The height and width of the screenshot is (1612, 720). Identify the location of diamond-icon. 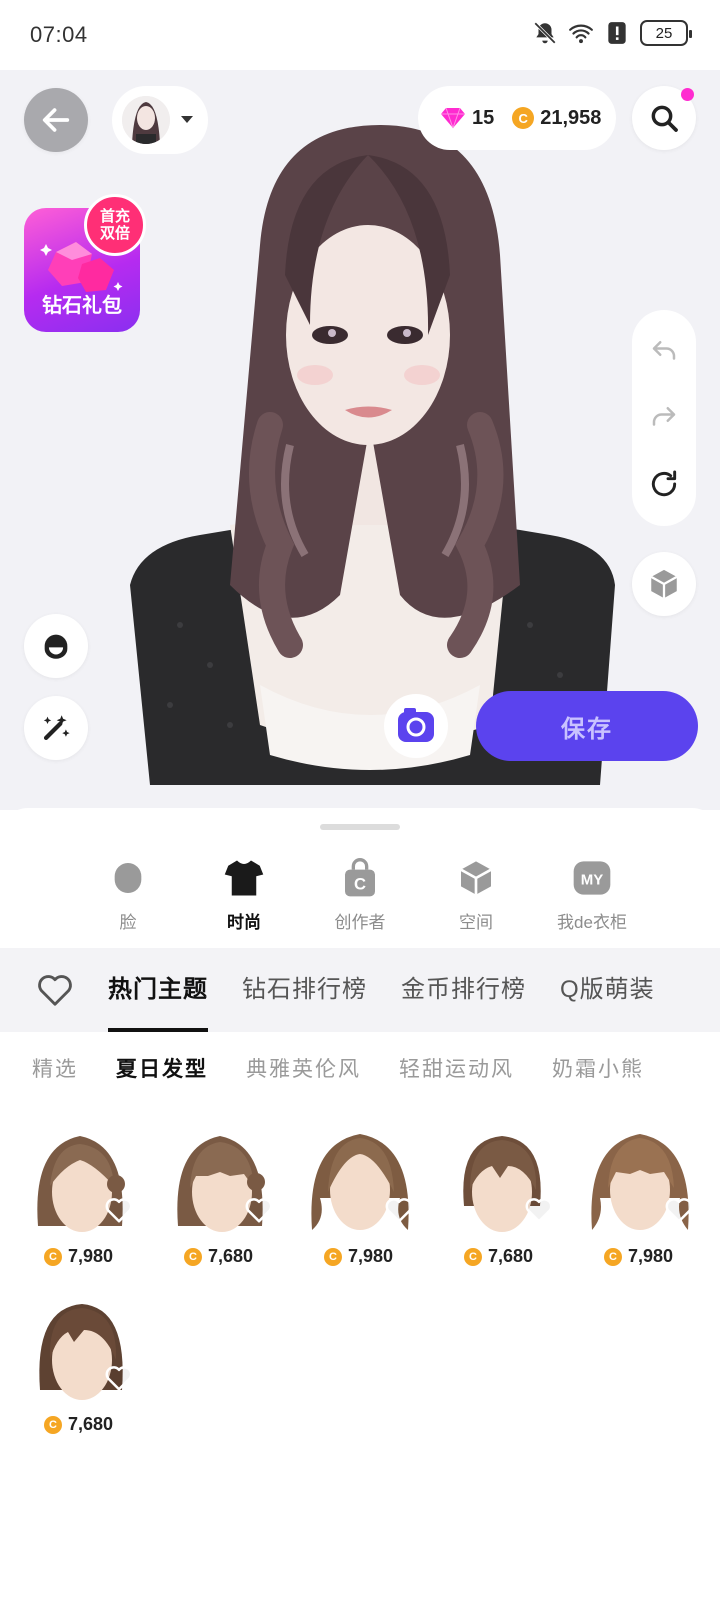
(453, 118).